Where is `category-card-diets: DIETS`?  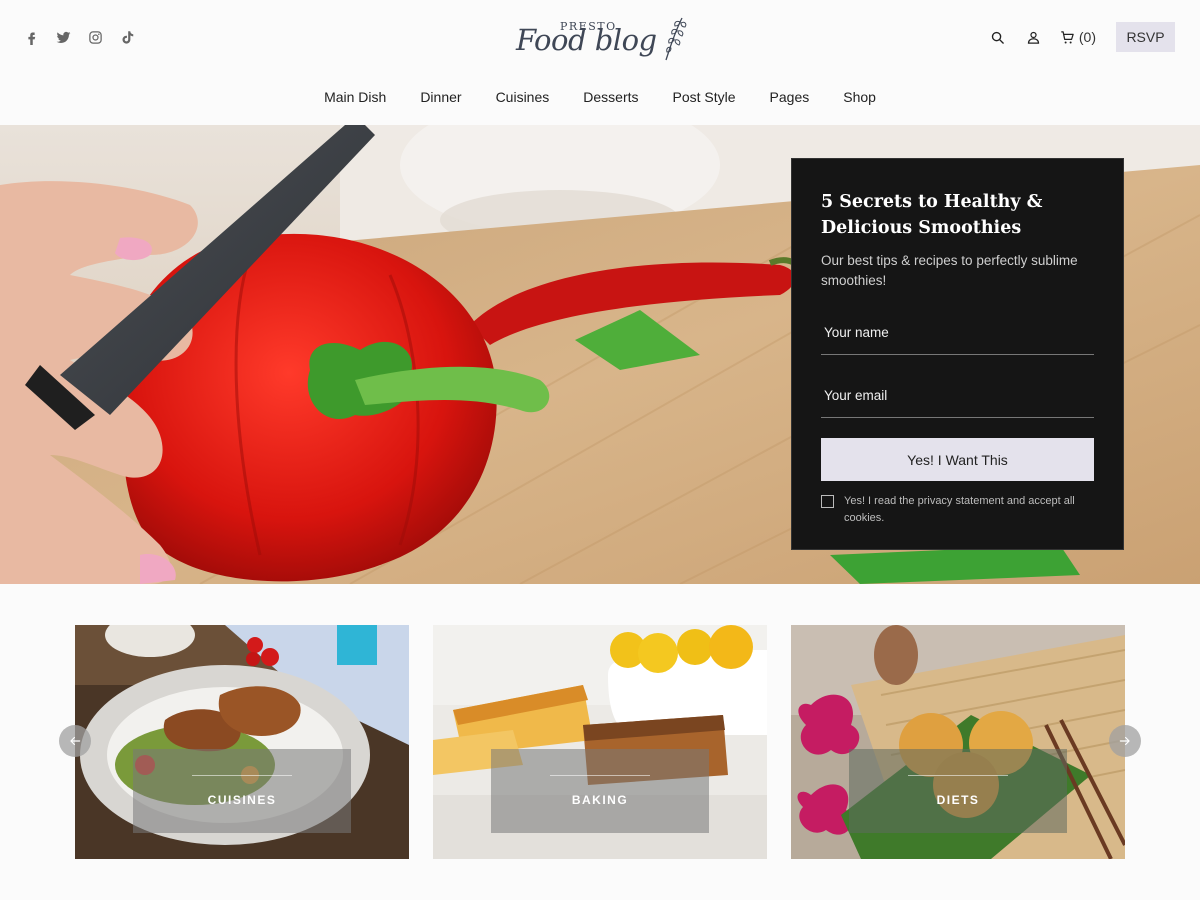
category-card-diets: DIETS is located at coordinates (958, 742).